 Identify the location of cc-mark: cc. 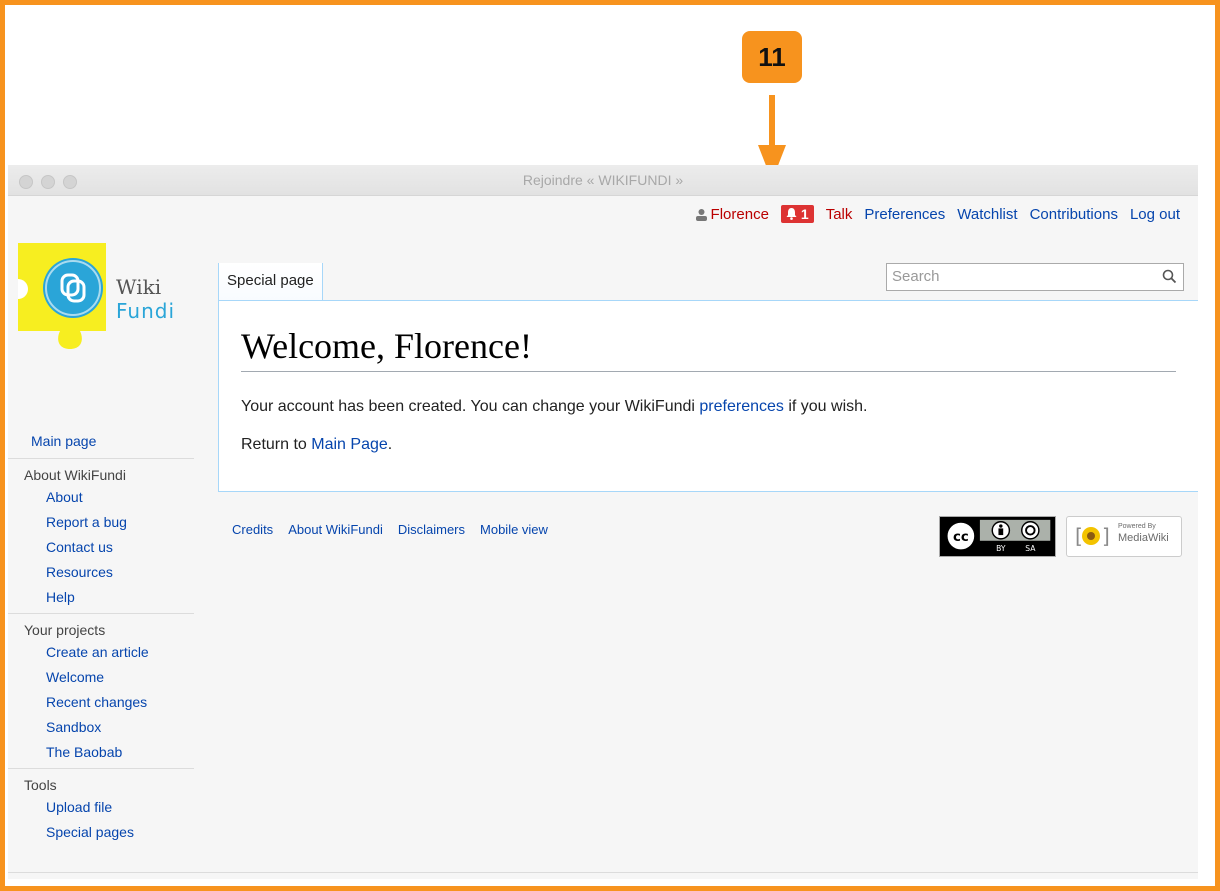
(961, 537).